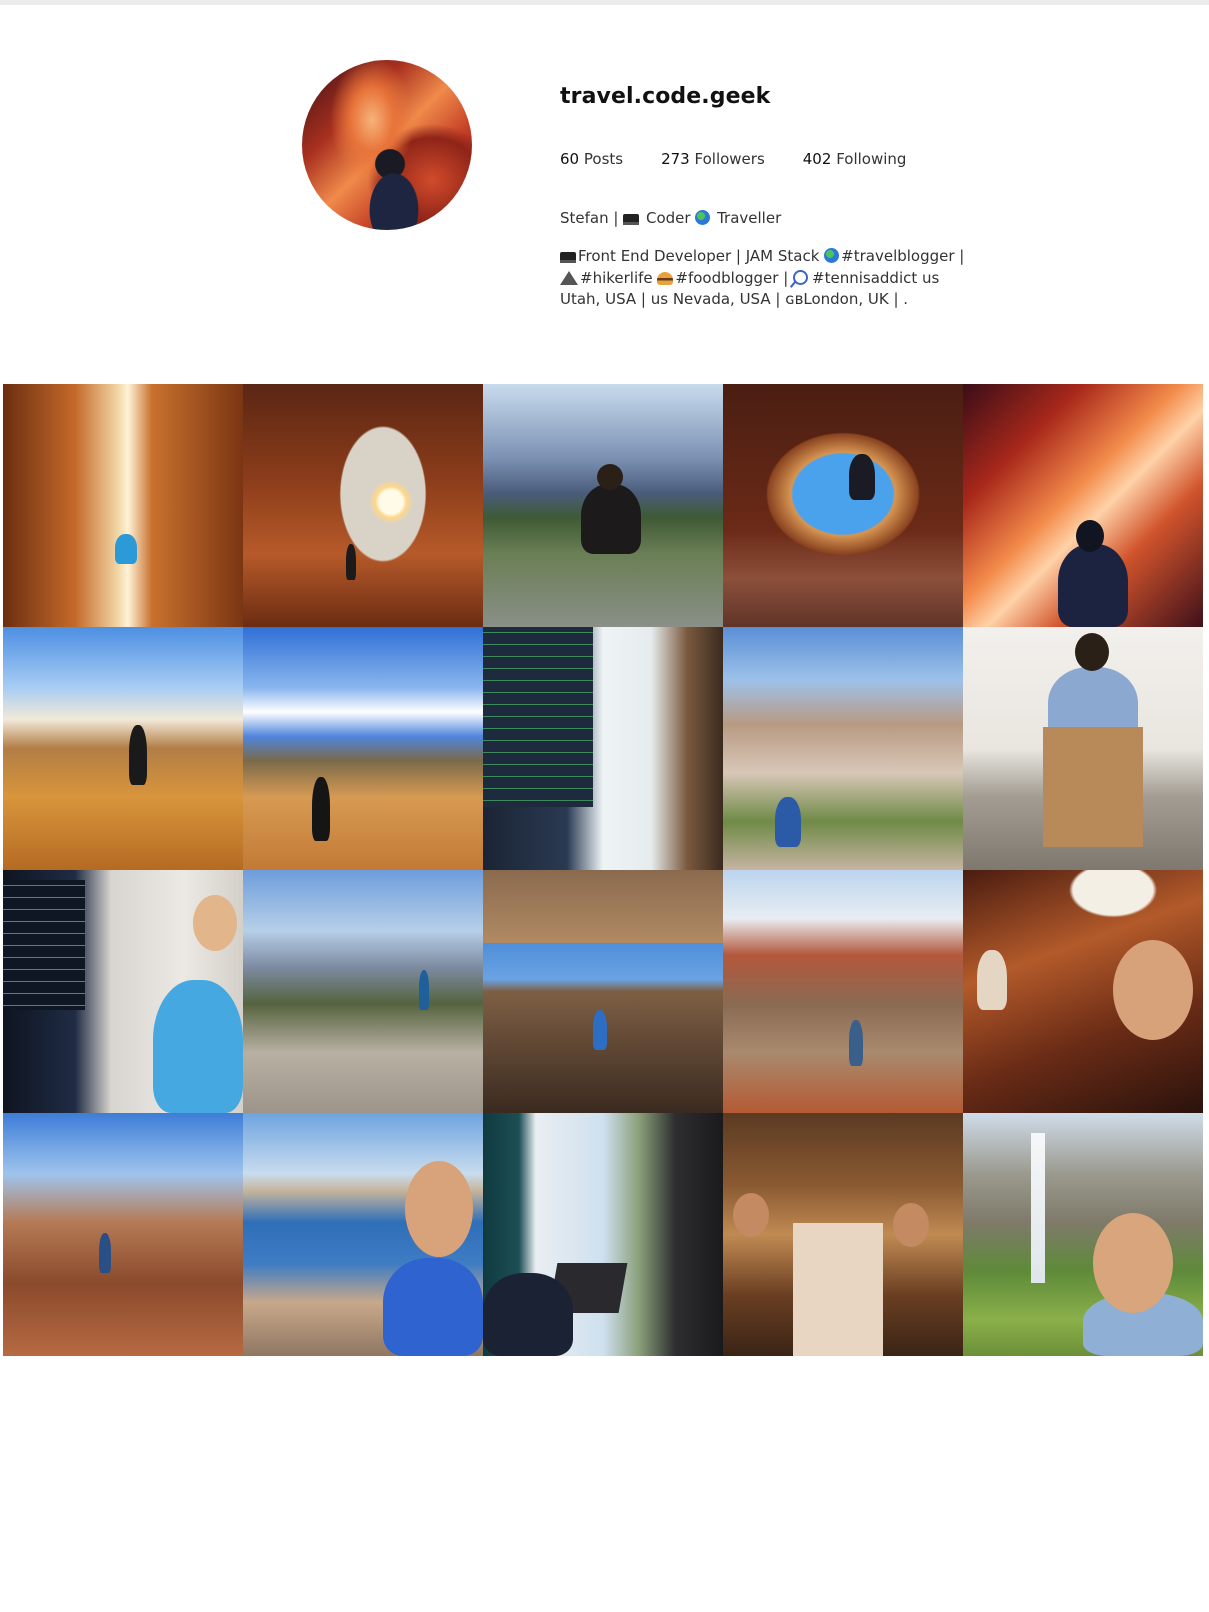  I want to click on photo-cave-selfie, so click(1083, 991).